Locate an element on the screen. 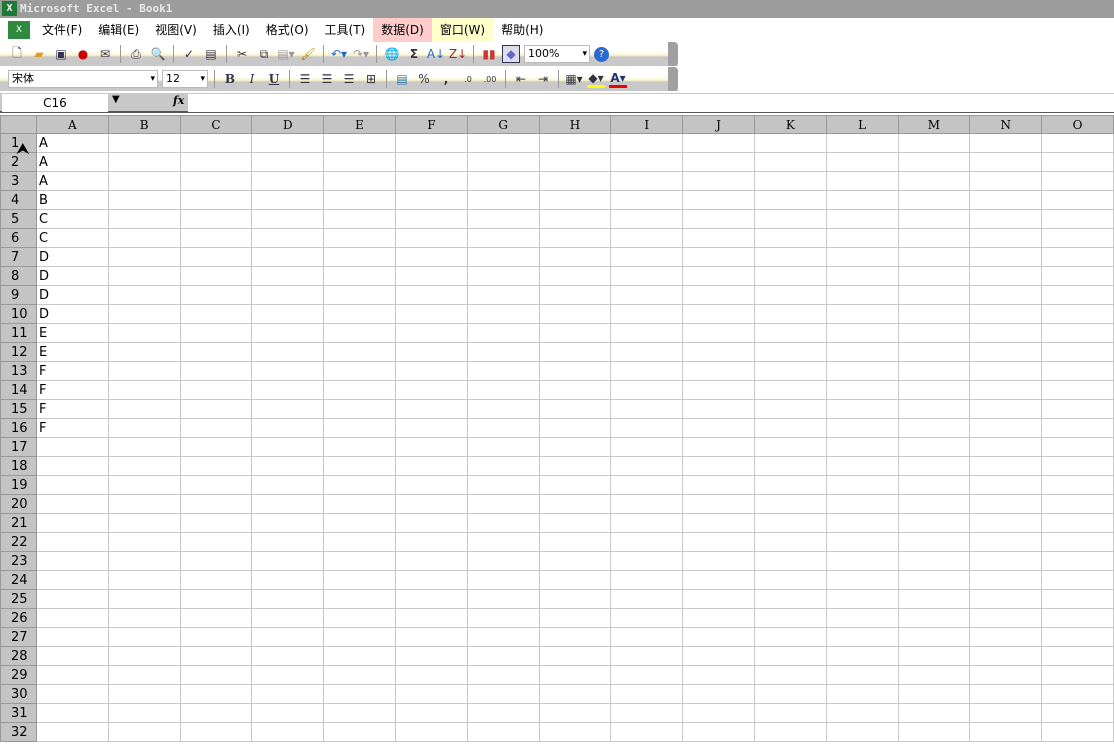 The height and width of the screenshot is (744, 1114). row-header: 5 is located at coordinates (18, 219).